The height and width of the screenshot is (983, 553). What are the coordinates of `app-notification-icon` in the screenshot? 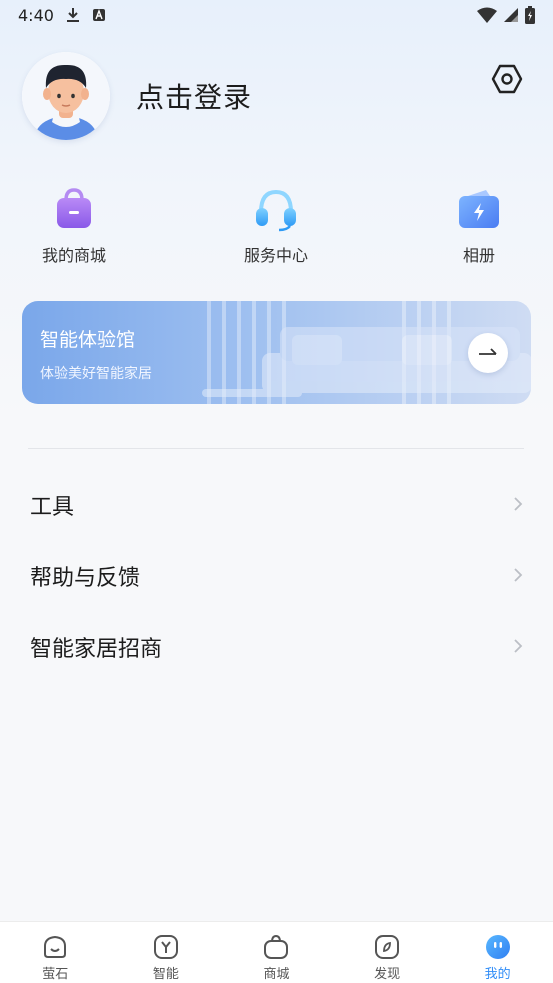 It's located at (99, 15).